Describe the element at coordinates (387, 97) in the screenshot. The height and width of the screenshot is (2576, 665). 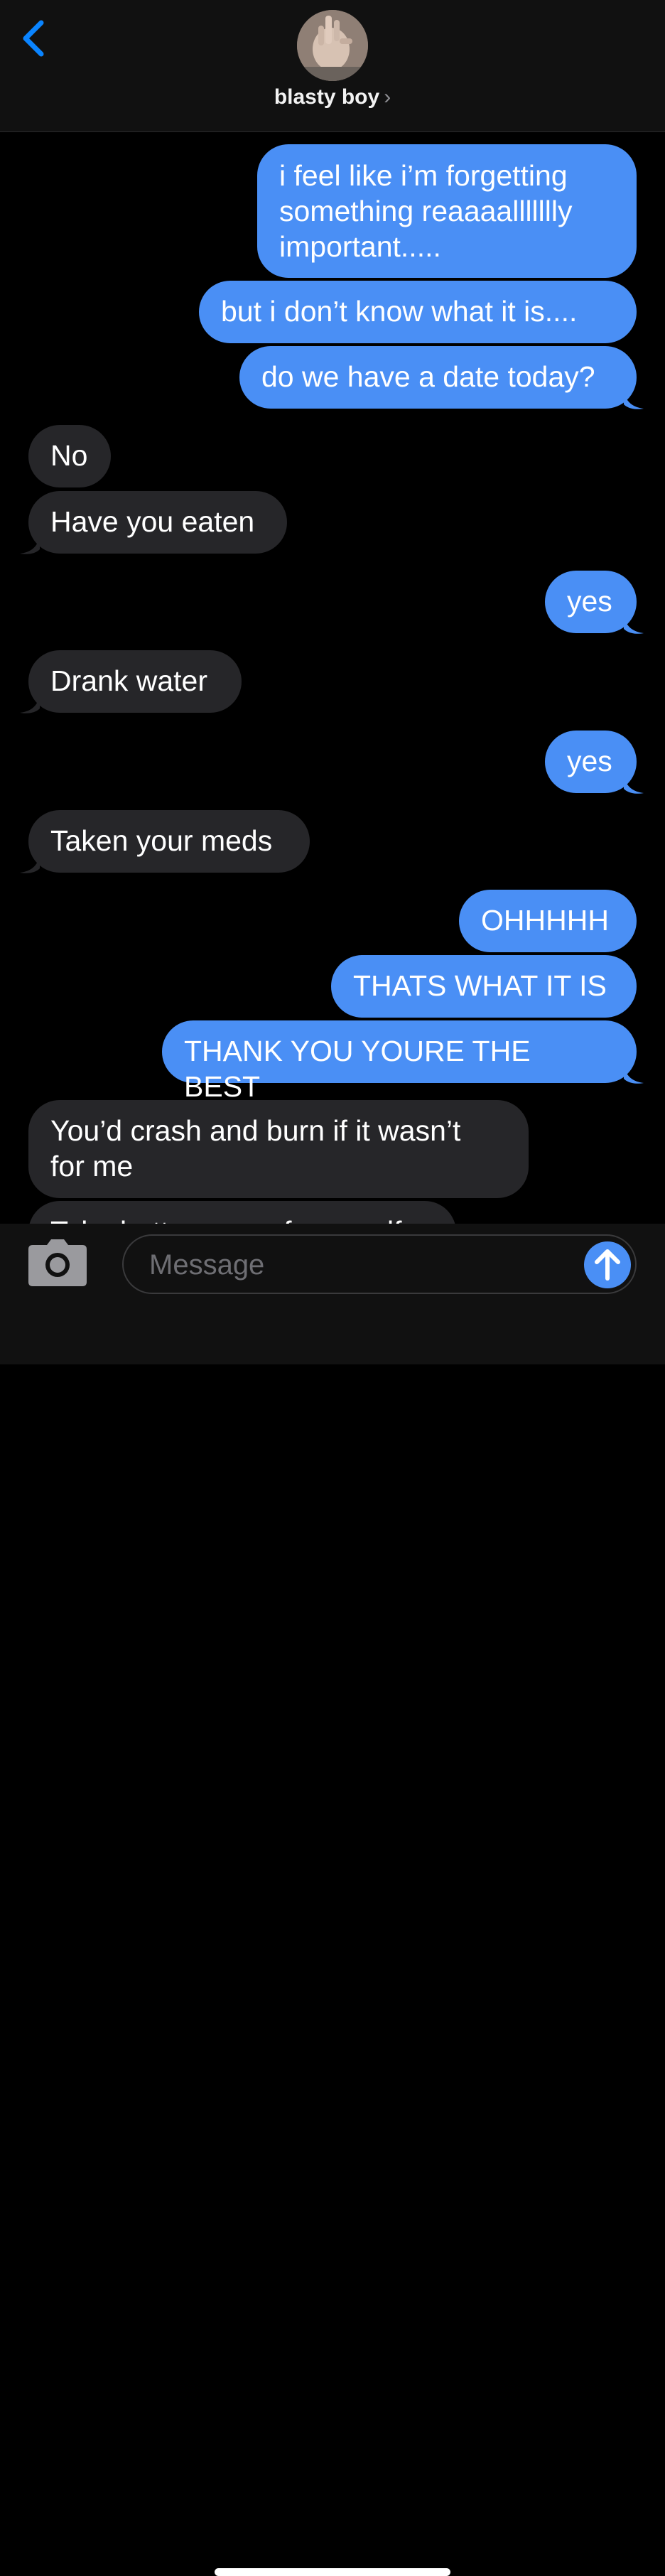
I see `chevron-right-icon: ›` at that location.